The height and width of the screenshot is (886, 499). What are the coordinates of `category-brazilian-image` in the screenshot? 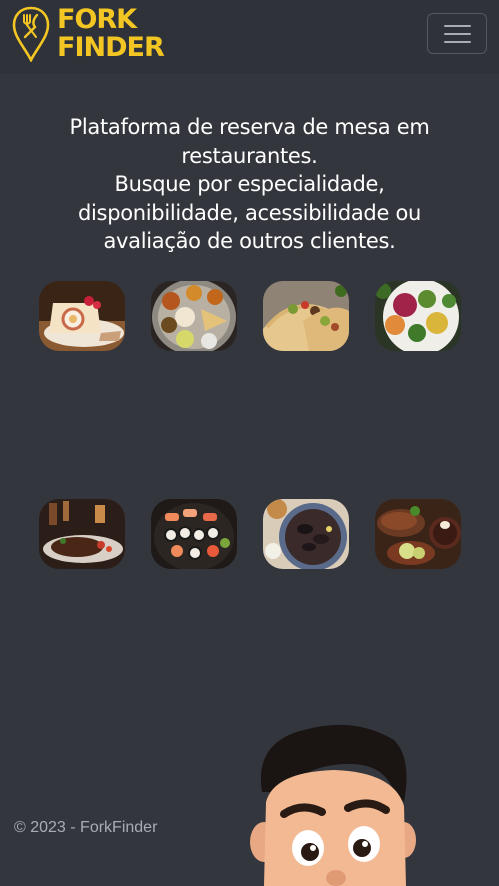 It's located at (418, 534).